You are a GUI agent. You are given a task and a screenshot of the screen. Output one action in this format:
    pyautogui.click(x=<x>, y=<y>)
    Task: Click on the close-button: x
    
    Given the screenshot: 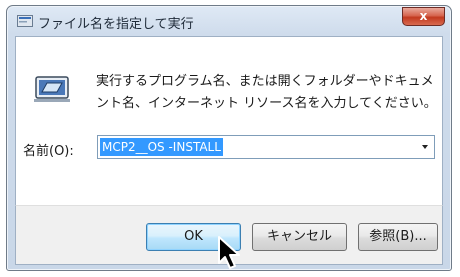 What is the action you would take?
    pyautogui.click(x=423, y=16)
    